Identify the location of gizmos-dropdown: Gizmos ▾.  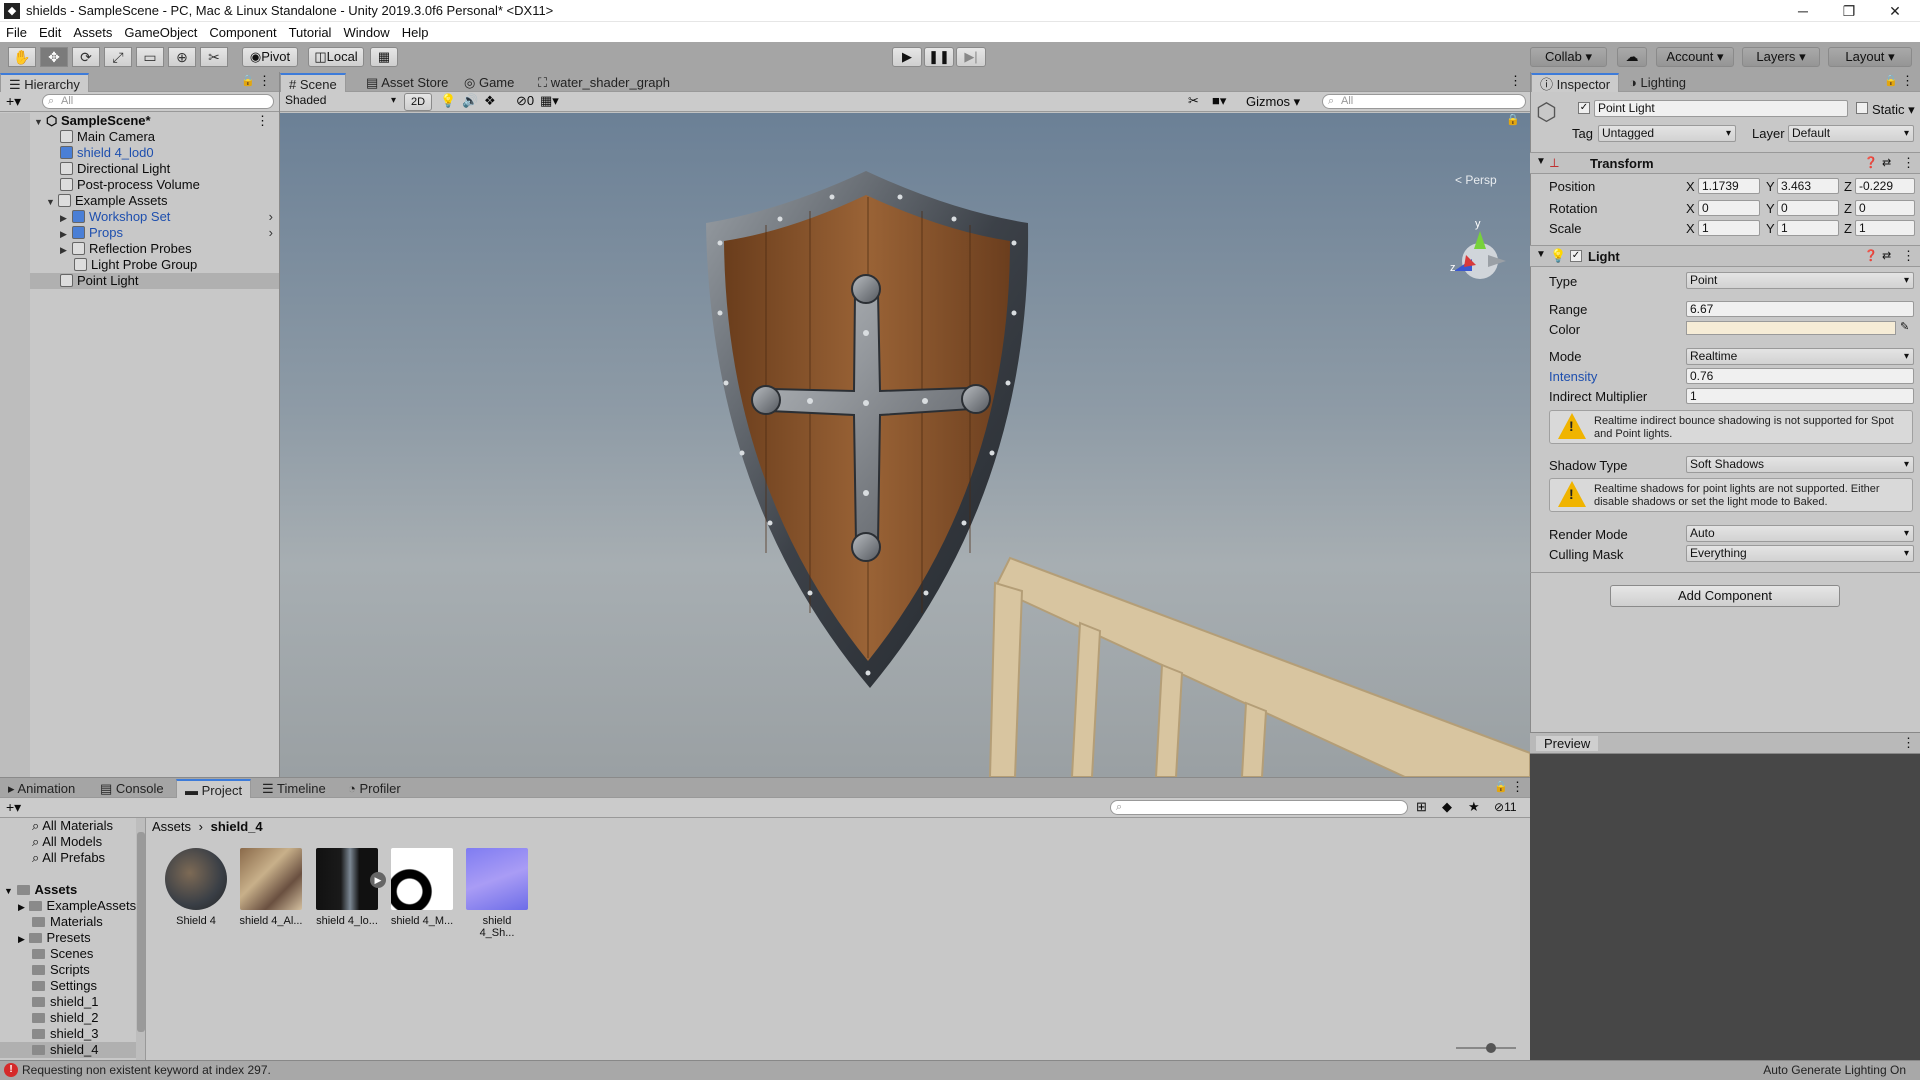
(1273, 102).